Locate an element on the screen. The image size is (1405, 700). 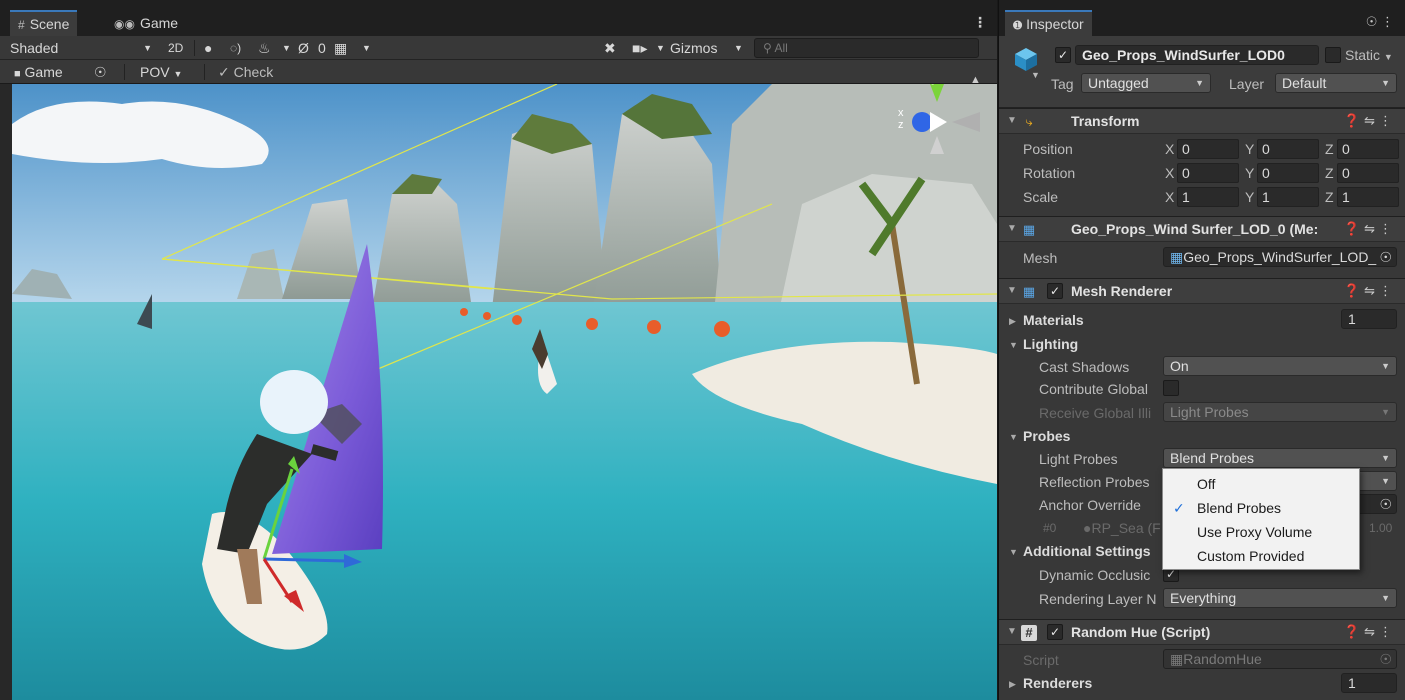
anchor-override-label: Anchor Override is located at coordinates (1090, 505).